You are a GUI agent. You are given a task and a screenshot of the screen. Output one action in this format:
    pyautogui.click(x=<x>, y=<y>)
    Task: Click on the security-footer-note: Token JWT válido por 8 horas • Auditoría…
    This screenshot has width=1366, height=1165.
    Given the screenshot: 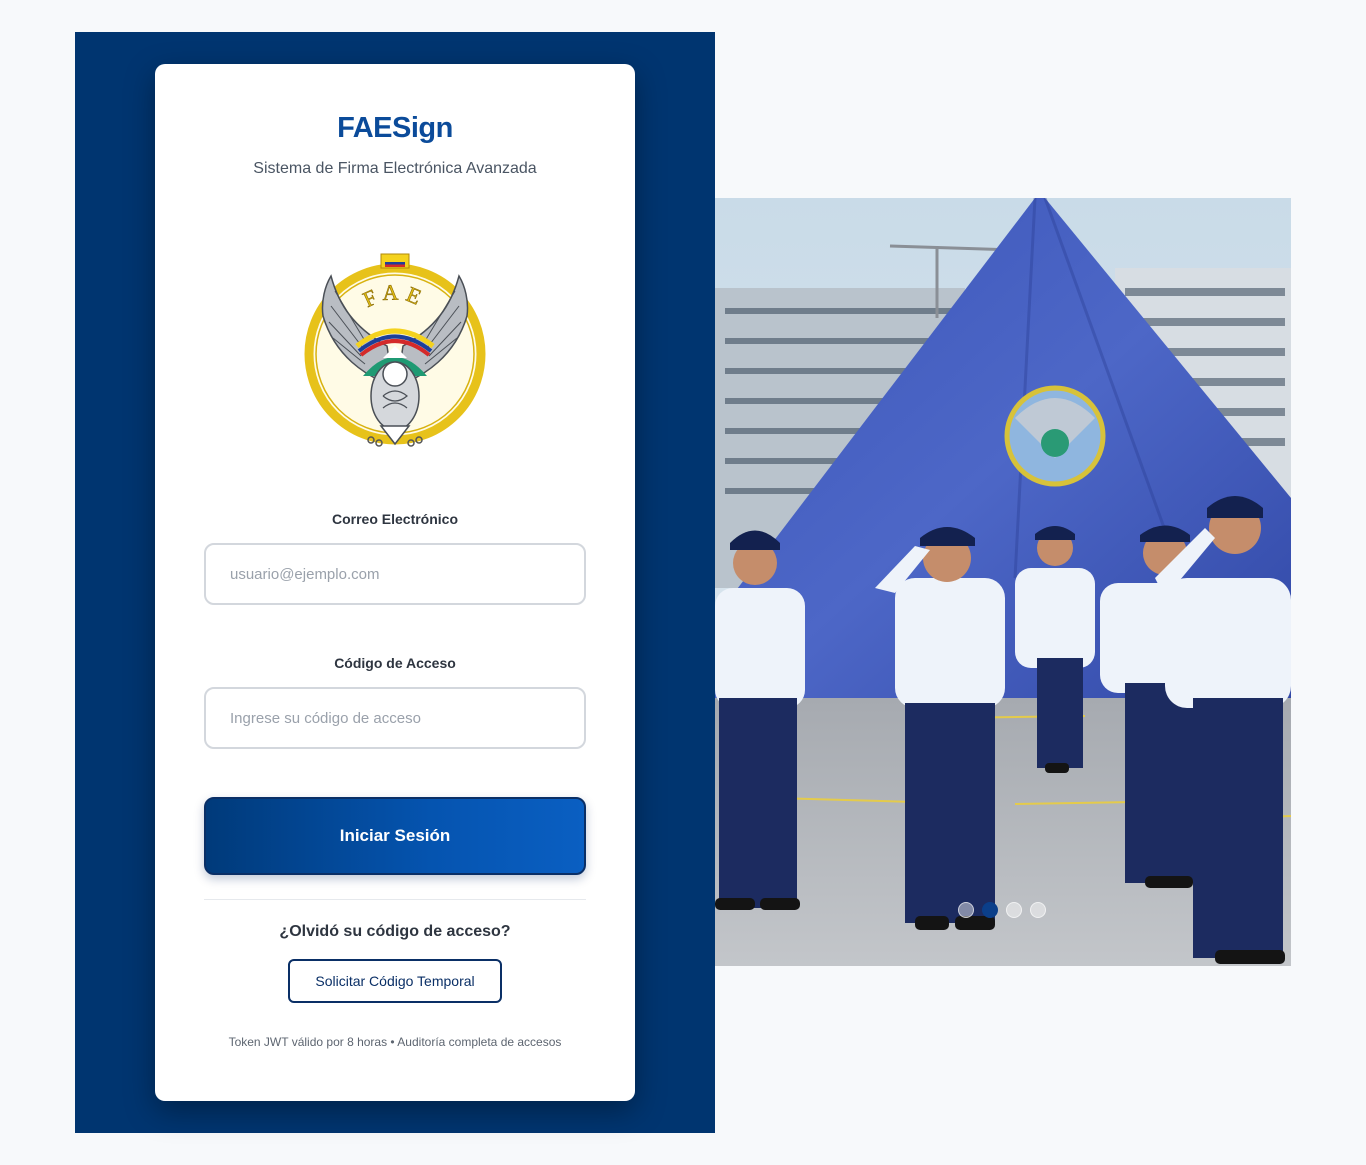 What is the action you would take?
    pyautogui.click(x=395, y=1042)
    